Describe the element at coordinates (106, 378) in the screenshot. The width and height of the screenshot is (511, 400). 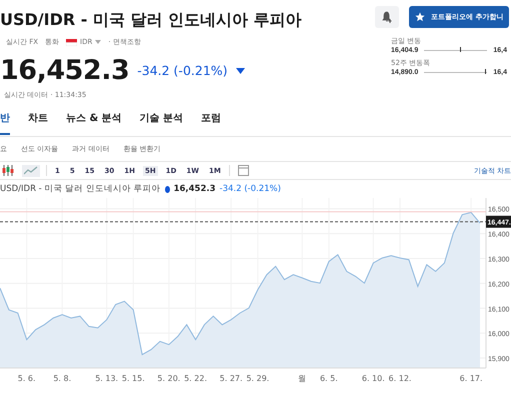
I see `x-axis-label: 5. 13.` at that location.